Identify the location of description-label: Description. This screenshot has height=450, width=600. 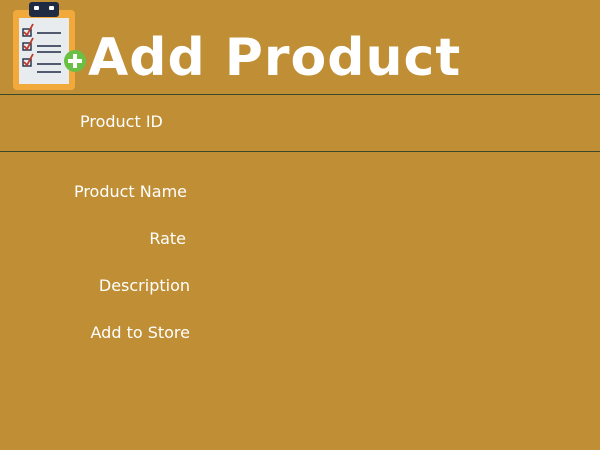
(144, 285).